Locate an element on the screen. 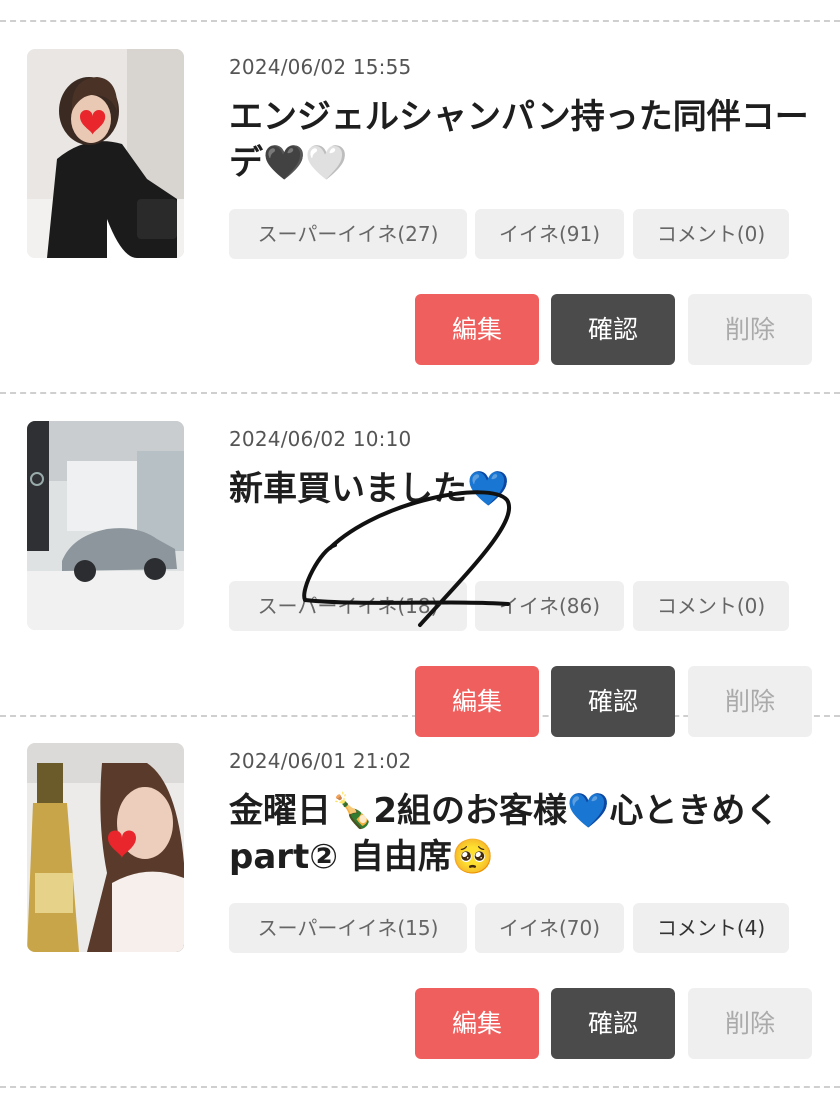 The width and height of the screenshot is (840, 1094). super-like-count: スーパーイイネ(18) is located at coordinates (348, 606).